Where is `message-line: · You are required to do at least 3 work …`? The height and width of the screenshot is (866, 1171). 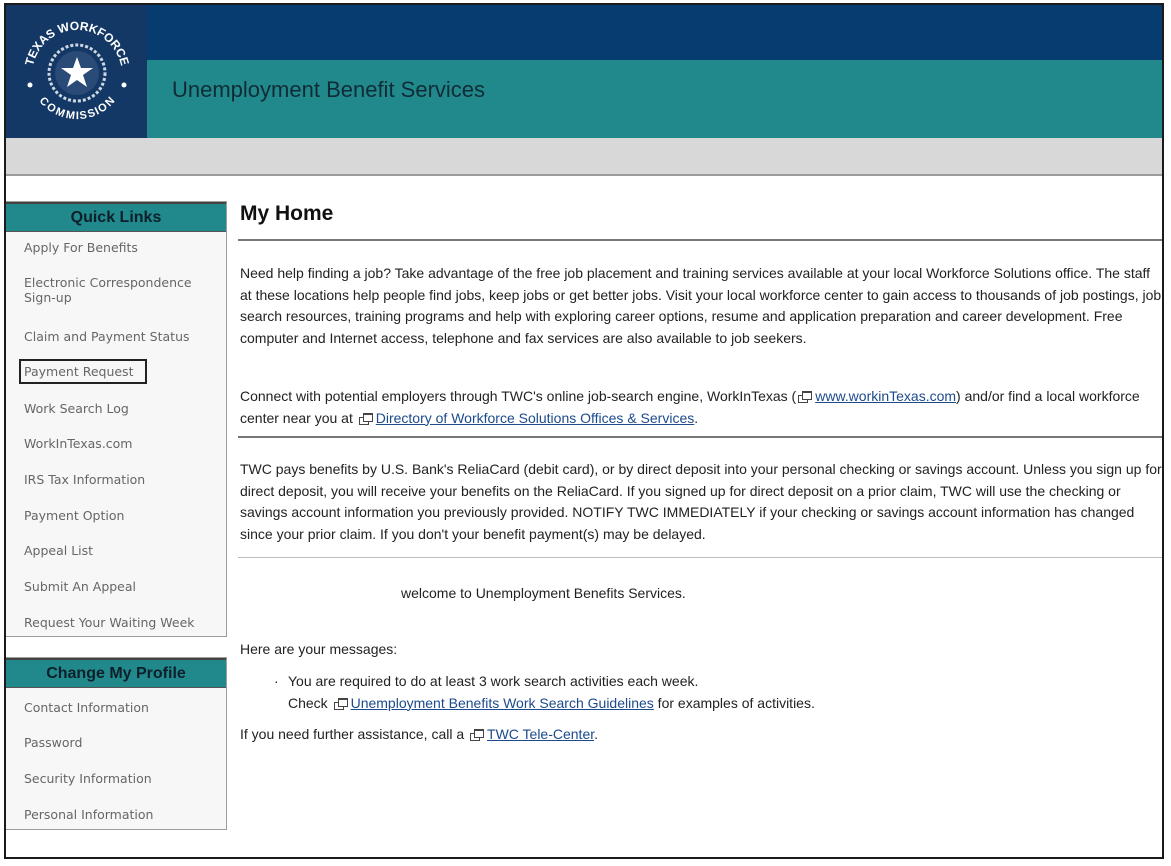 message-line: · You are required to do at least 3 work … is located at coordinates (486, 681).